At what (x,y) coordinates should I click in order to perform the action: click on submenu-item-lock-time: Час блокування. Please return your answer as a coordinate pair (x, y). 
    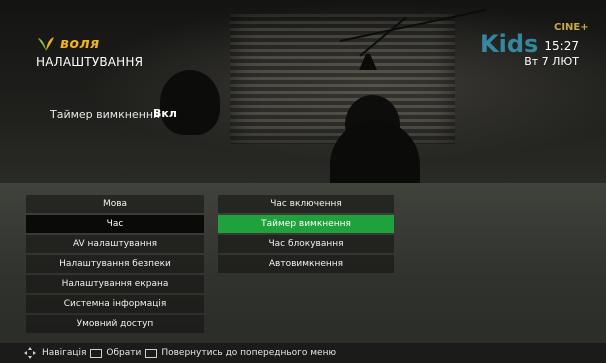
    Looking at the image, I should click on (306, 244).